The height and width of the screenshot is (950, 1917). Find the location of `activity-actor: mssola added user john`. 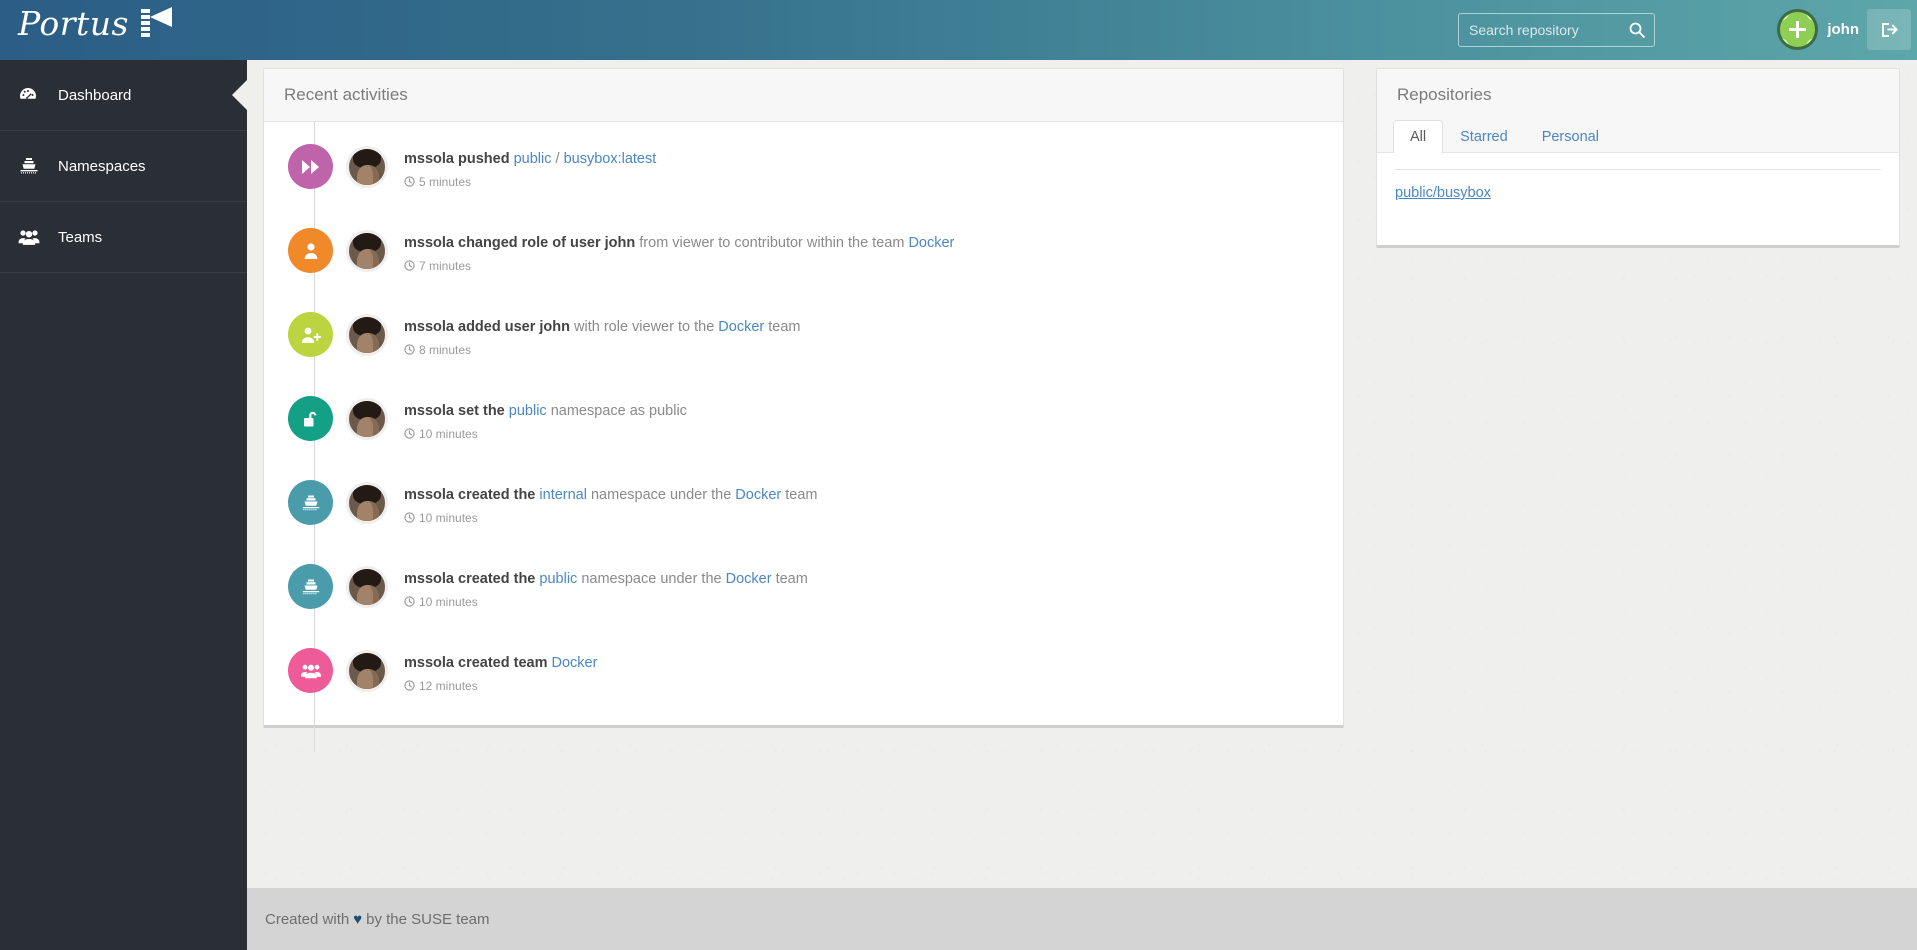

activity-actor: mssola added user john is located at coordinates (487, 327).